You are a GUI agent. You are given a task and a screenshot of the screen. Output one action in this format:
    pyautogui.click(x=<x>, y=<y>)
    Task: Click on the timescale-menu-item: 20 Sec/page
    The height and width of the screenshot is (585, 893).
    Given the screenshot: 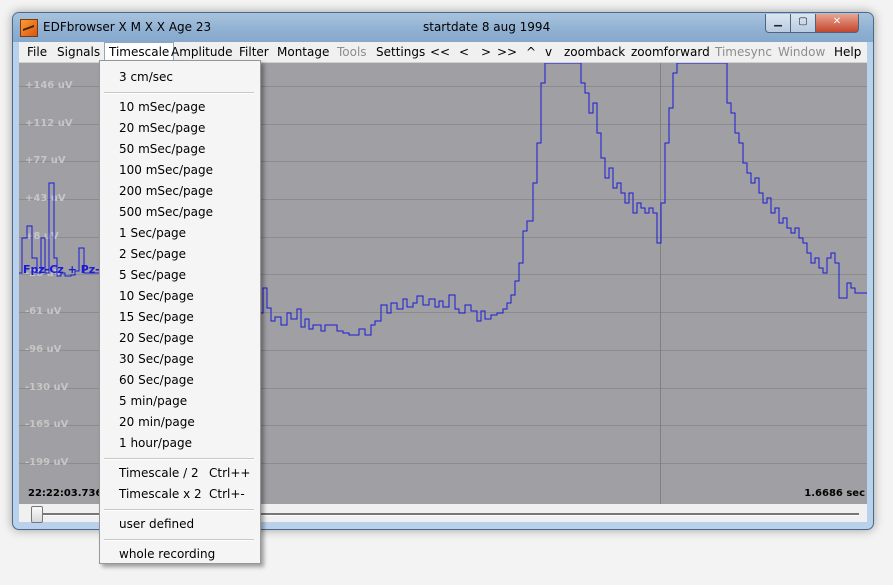 What is the action you would take?
    pyautogui.click(x=180, y=339)
    